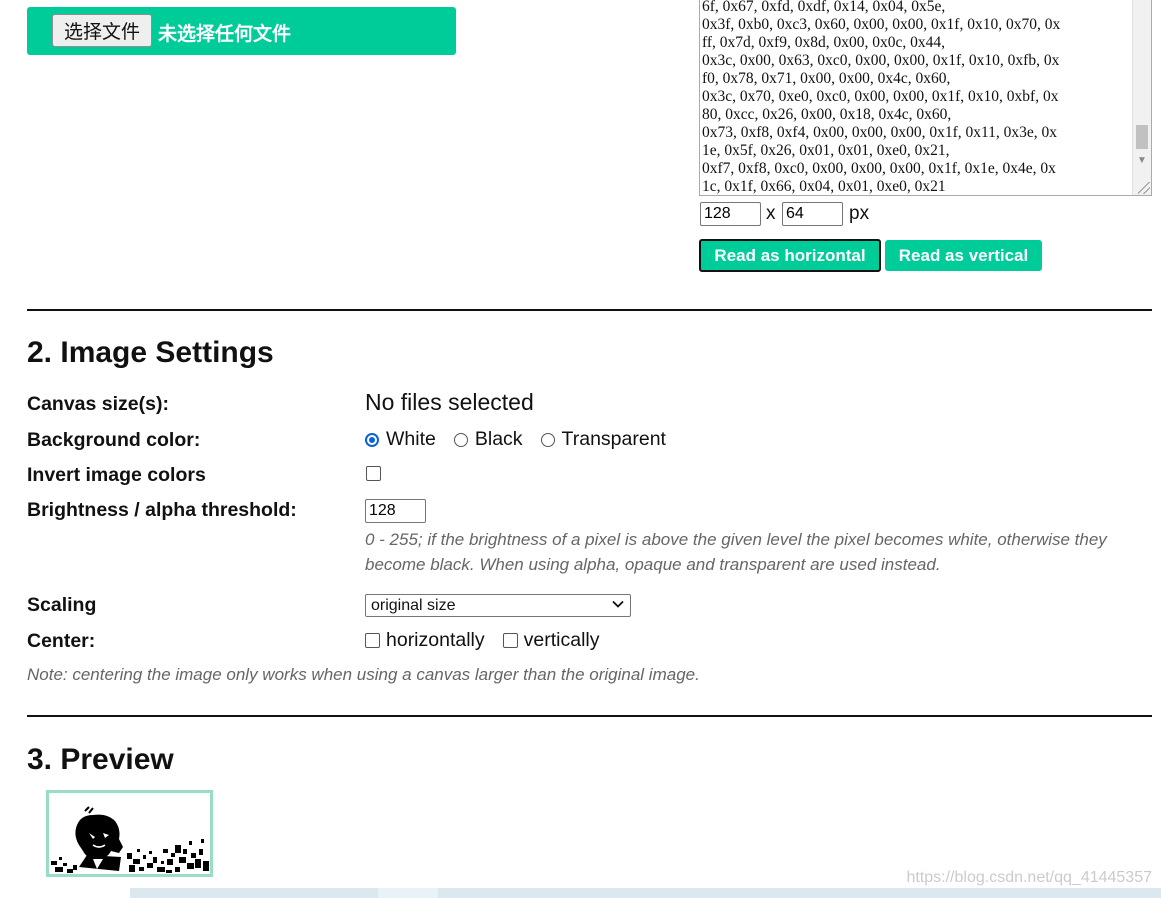  Describe the element at coordinates (963, 255) in the screenshot. I see `read-vertical-button: Read as vertical` at that location.